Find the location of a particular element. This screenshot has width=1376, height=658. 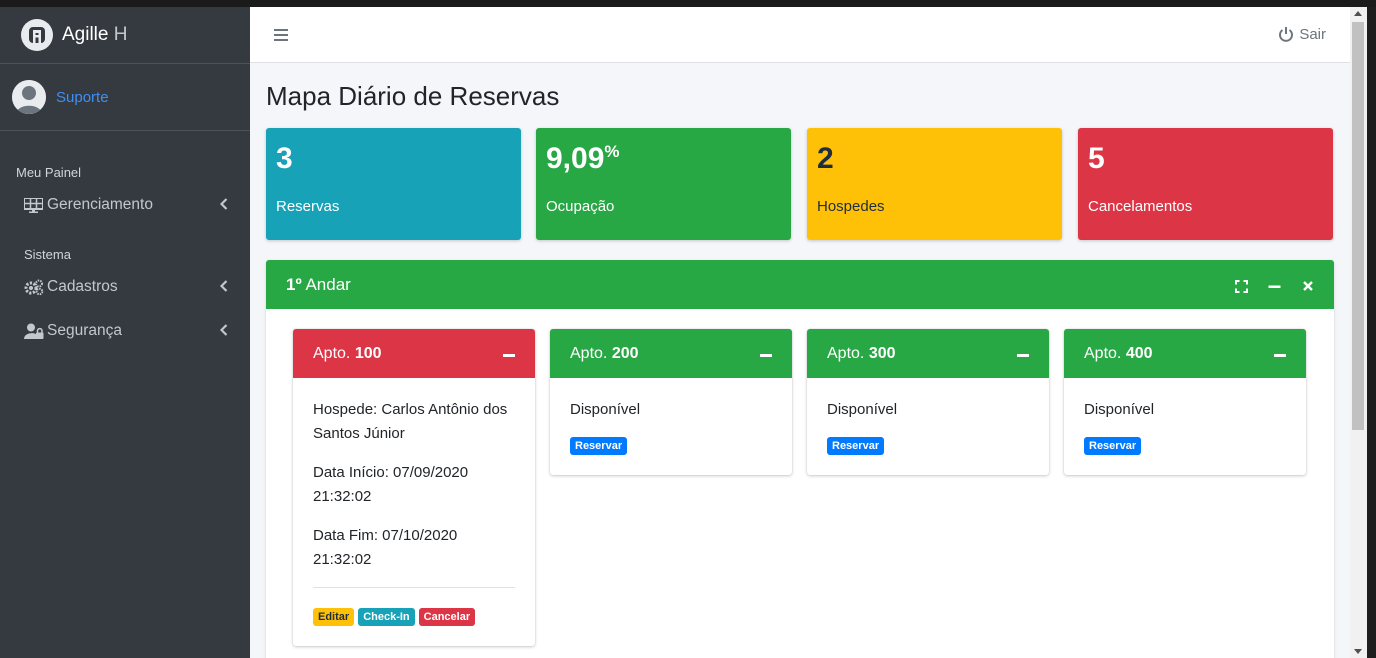

stat-suffix: % is located at coordinates (612, 151).